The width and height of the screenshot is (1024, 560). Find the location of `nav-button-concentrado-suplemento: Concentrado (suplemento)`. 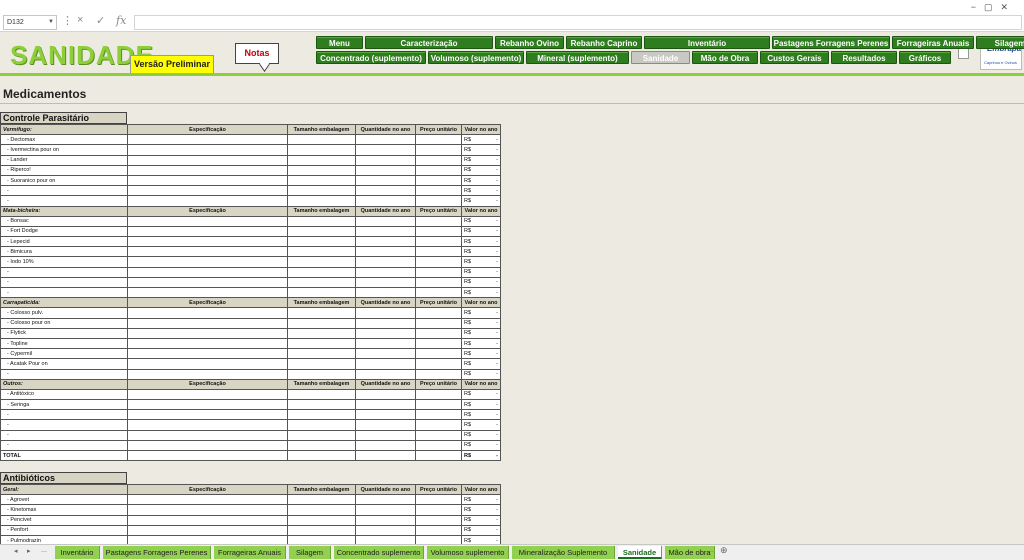

nav-button-concentrado-suplemento: Concentrado (suplemento) is located at coordinates (371, 57).